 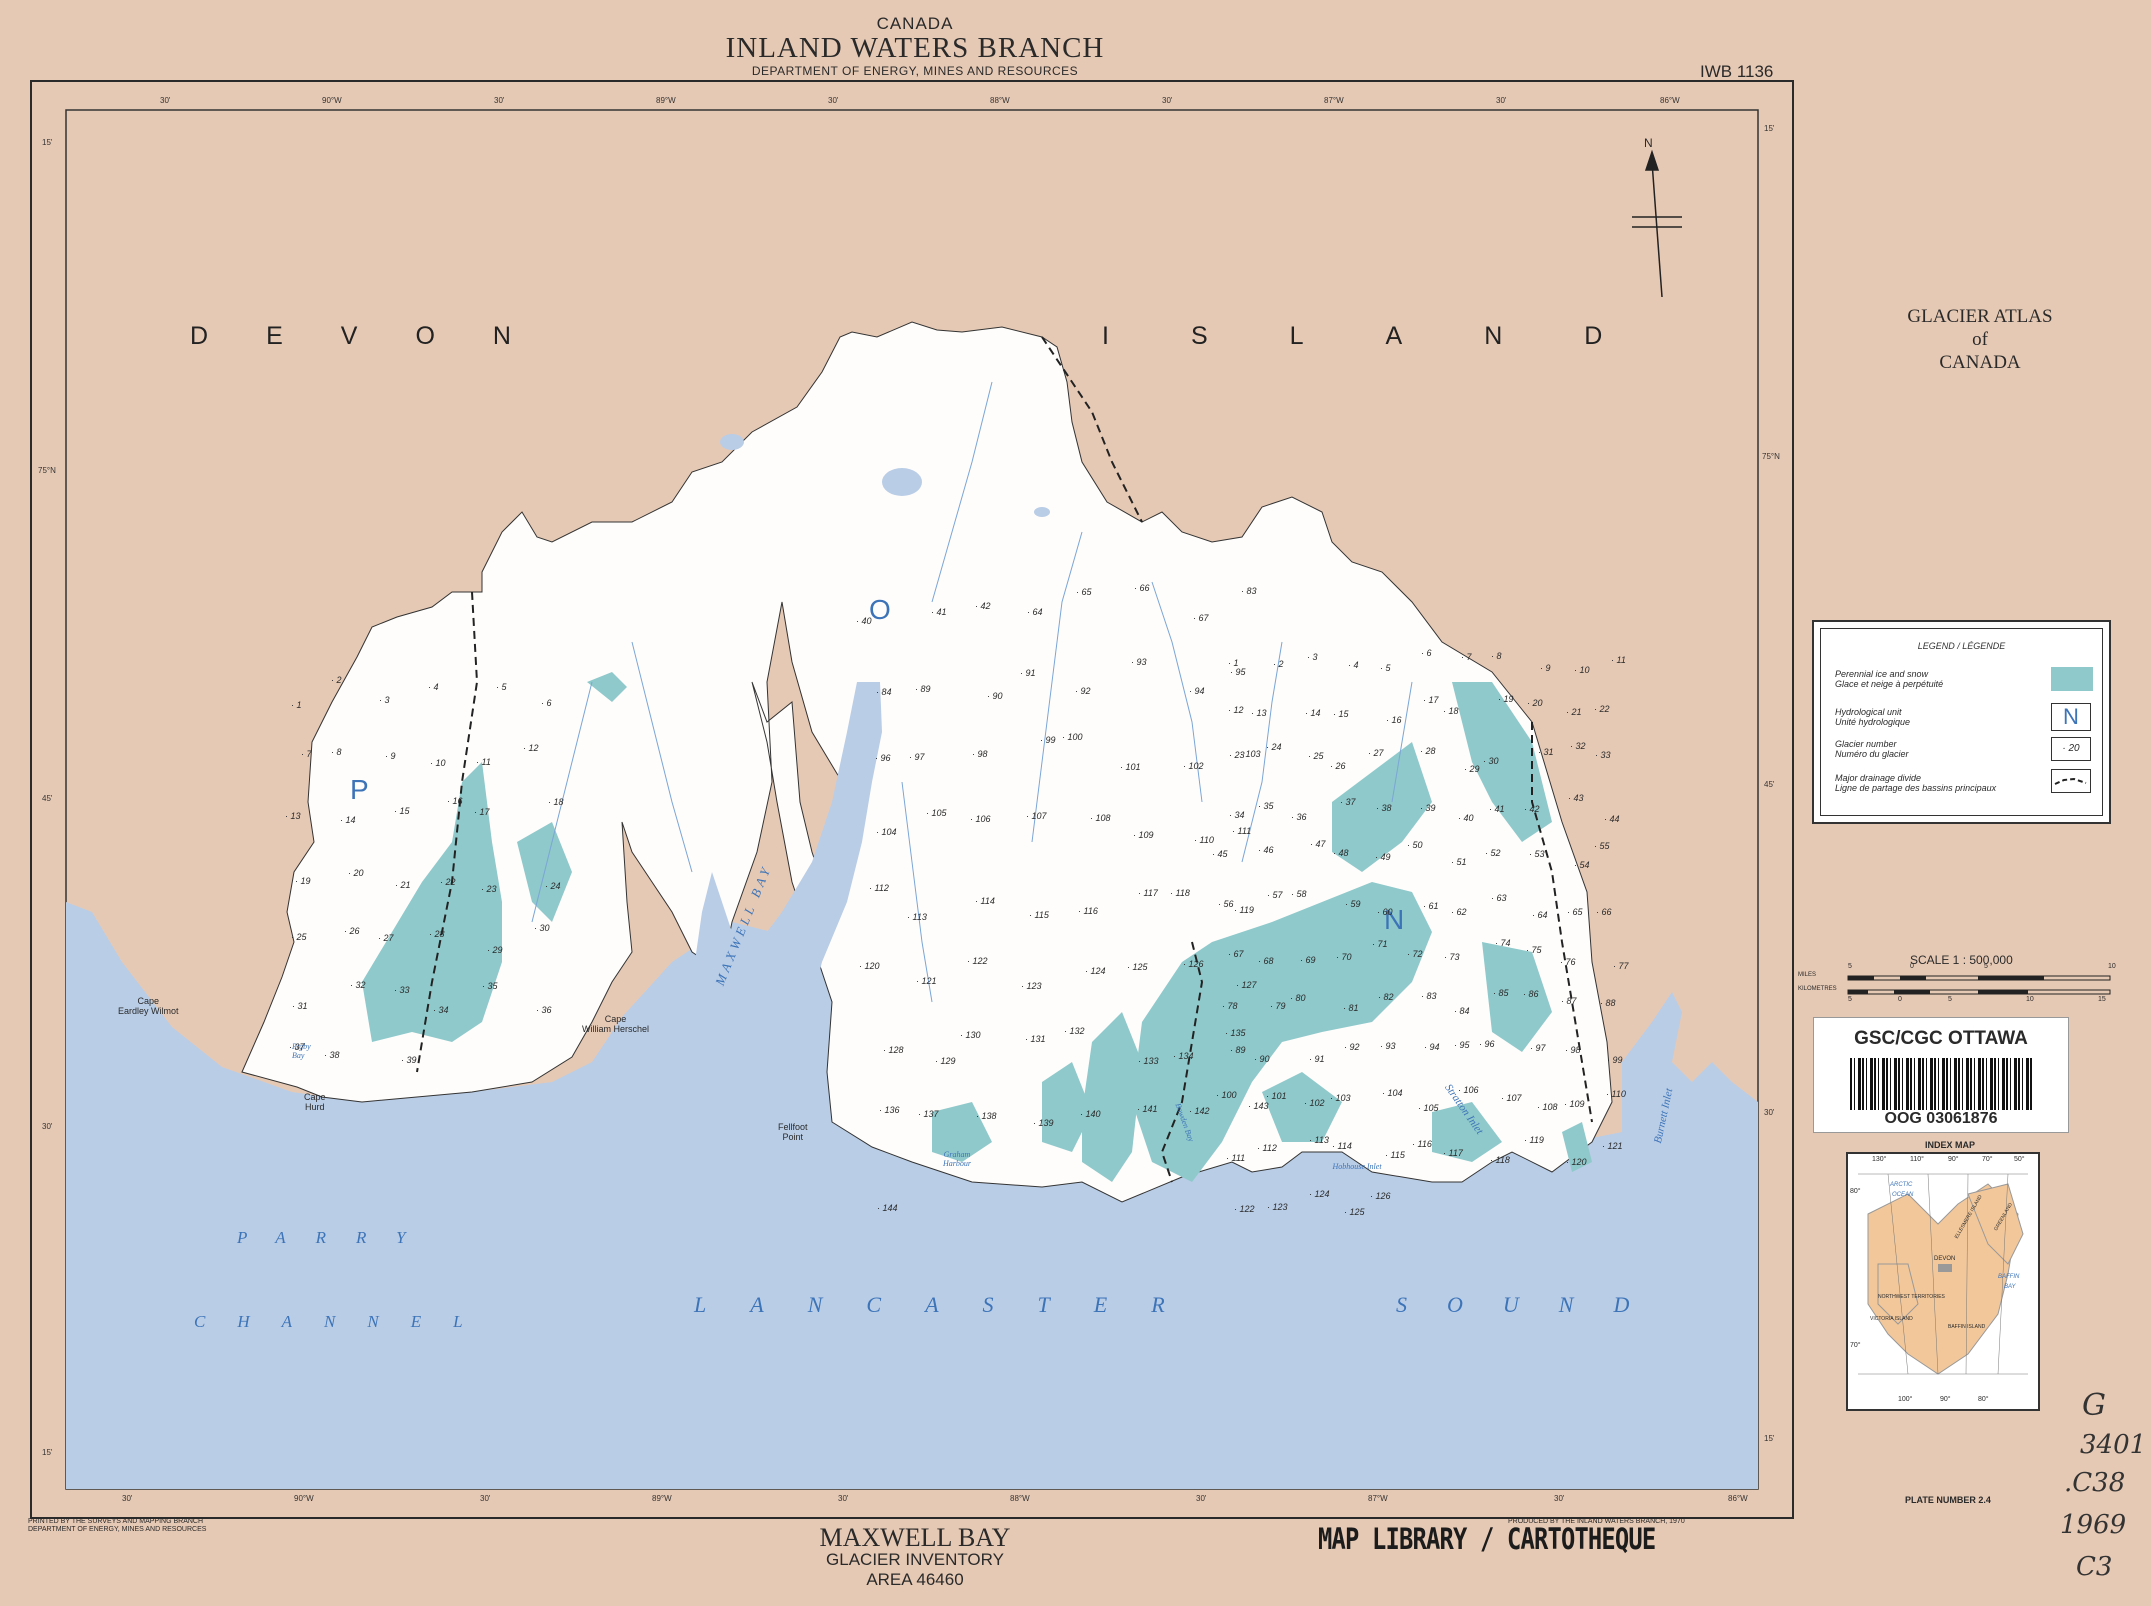 What do you see at coordinates (1237, 755) in the screenshot?
I see `glacier-number: · 23` at bounding box center [1237, 755].